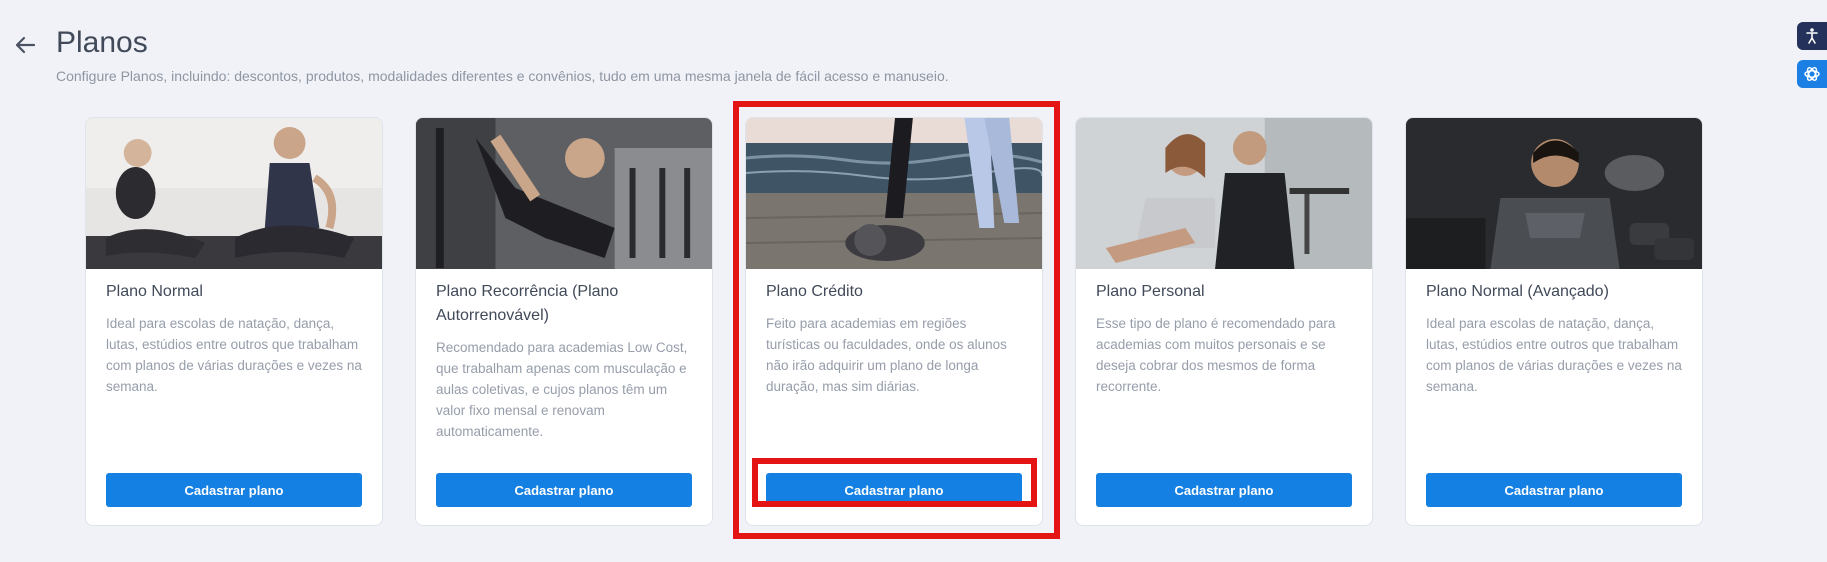 The image size is (1827, 562). What do you see at coordinates (1554, 193) in the screenshot?
I see `plan-image-man-dumbbell` at bounding box center [1554, 193].